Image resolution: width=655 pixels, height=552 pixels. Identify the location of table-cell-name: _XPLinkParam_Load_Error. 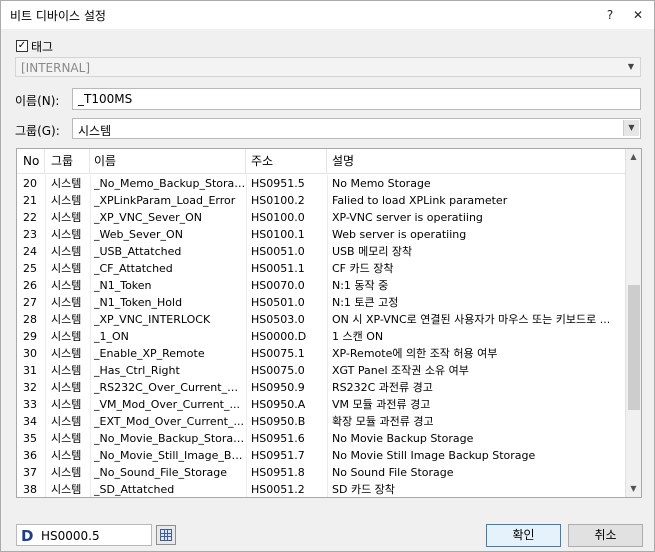
(165, 200).